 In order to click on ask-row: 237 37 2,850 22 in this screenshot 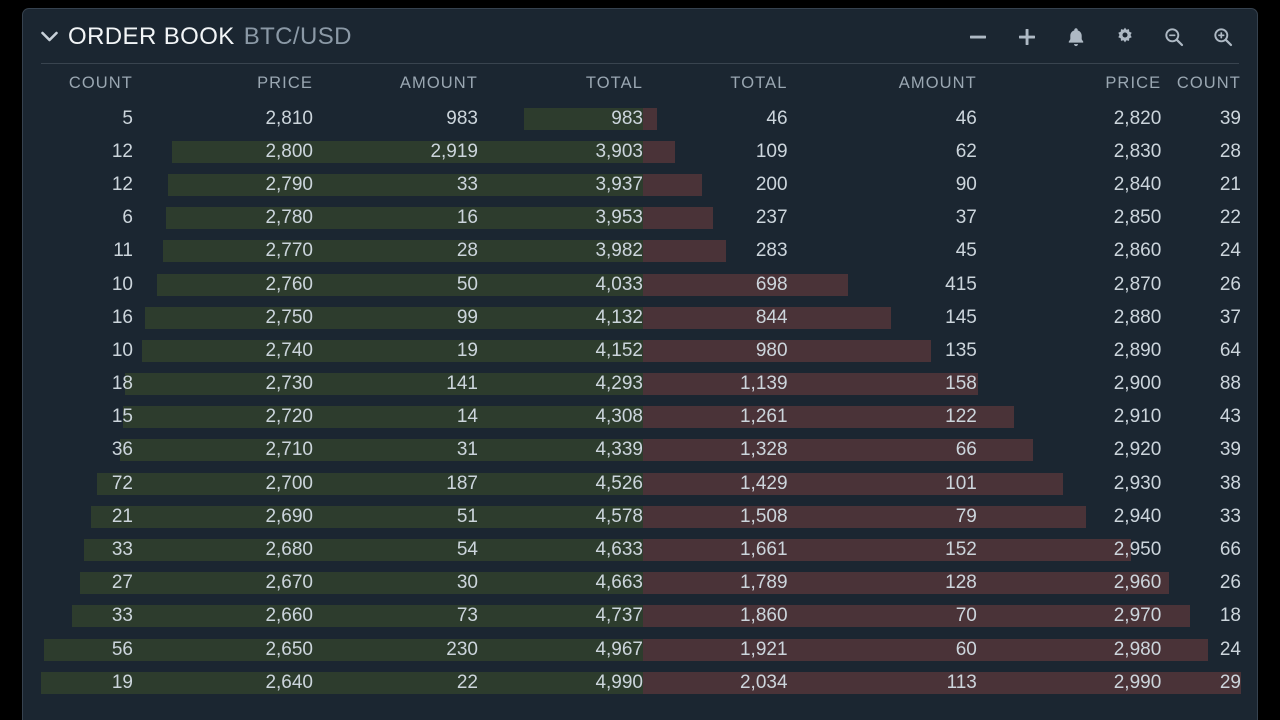, I will do `click(942, 218)`.